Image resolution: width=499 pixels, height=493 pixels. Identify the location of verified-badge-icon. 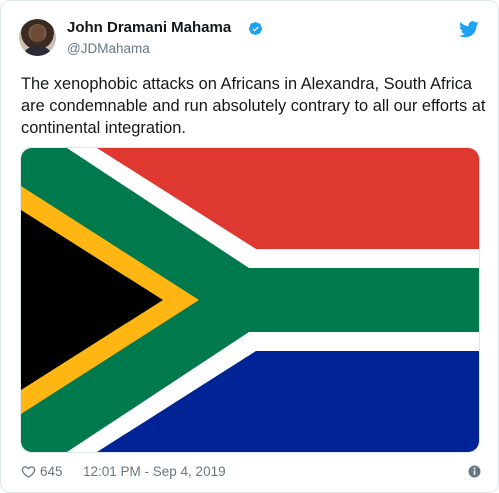
(255, 28).